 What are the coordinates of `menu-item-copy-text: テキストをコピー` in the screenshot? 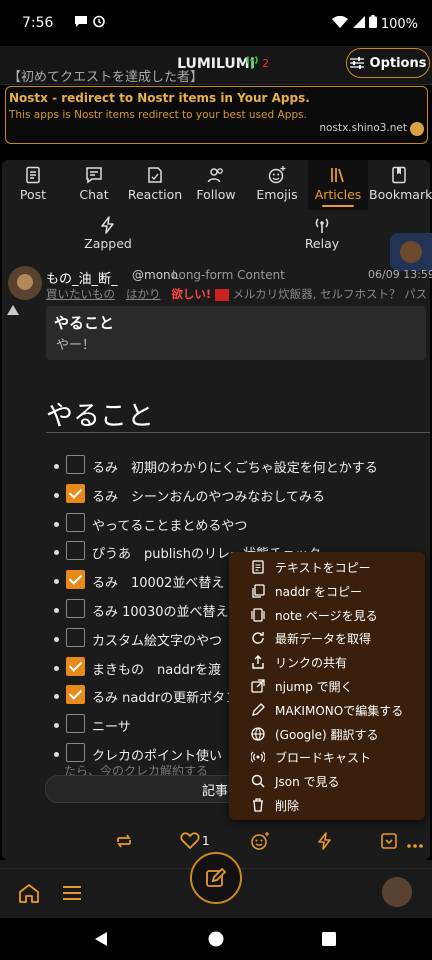 It's located at (327, 567).